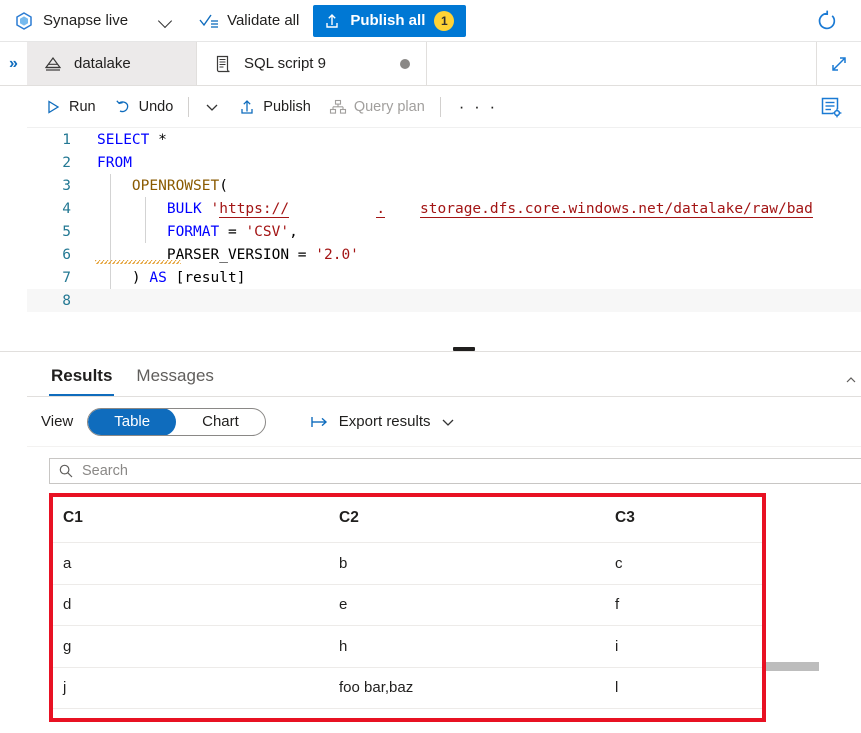  What do you see at coordinates (444, 107) in the screenshot?
I see `script-toolbar: Run Undo Publish Query plan · · ·` at bounding box center [444, 107].